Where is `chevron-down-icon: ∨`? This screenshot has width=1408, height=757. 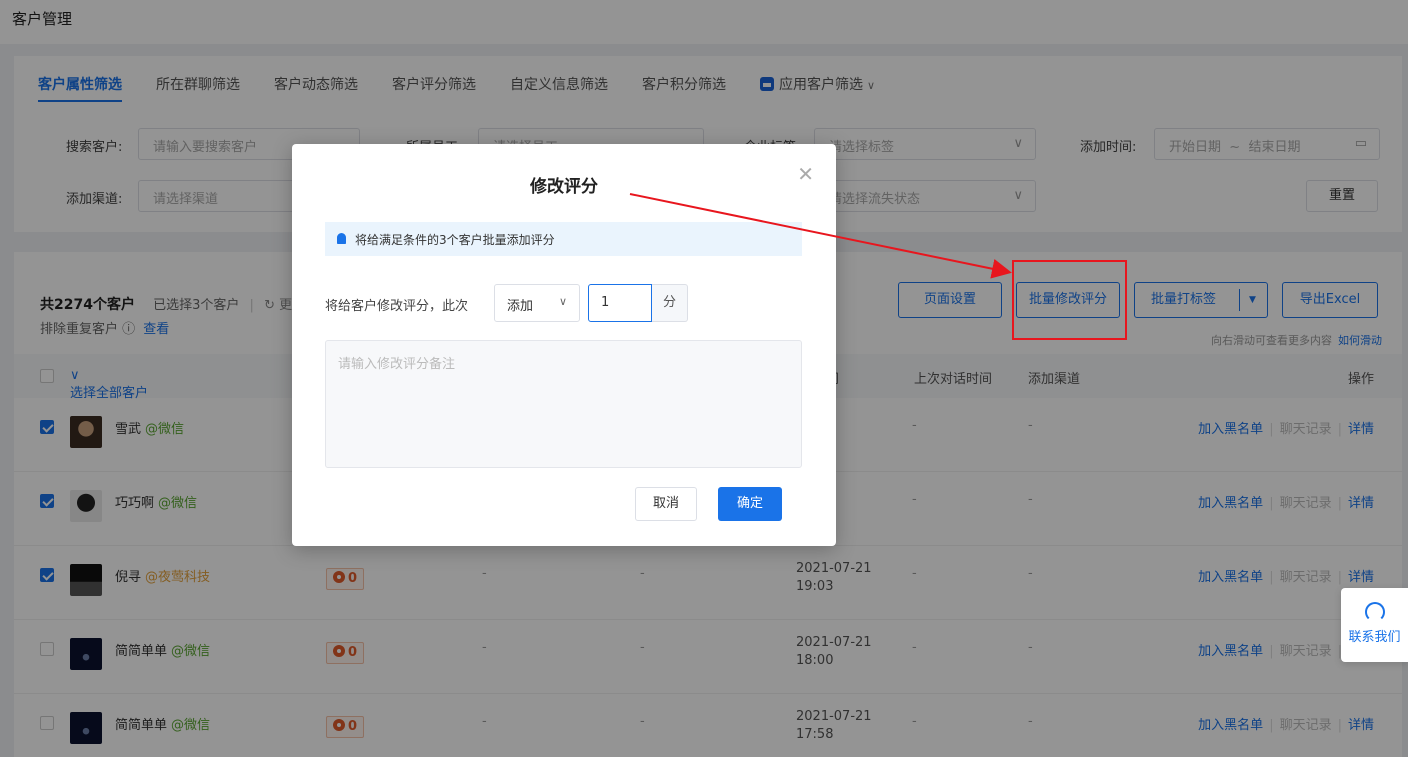 chevron-down-icon: ∨ is located at coordinates (562, 301).